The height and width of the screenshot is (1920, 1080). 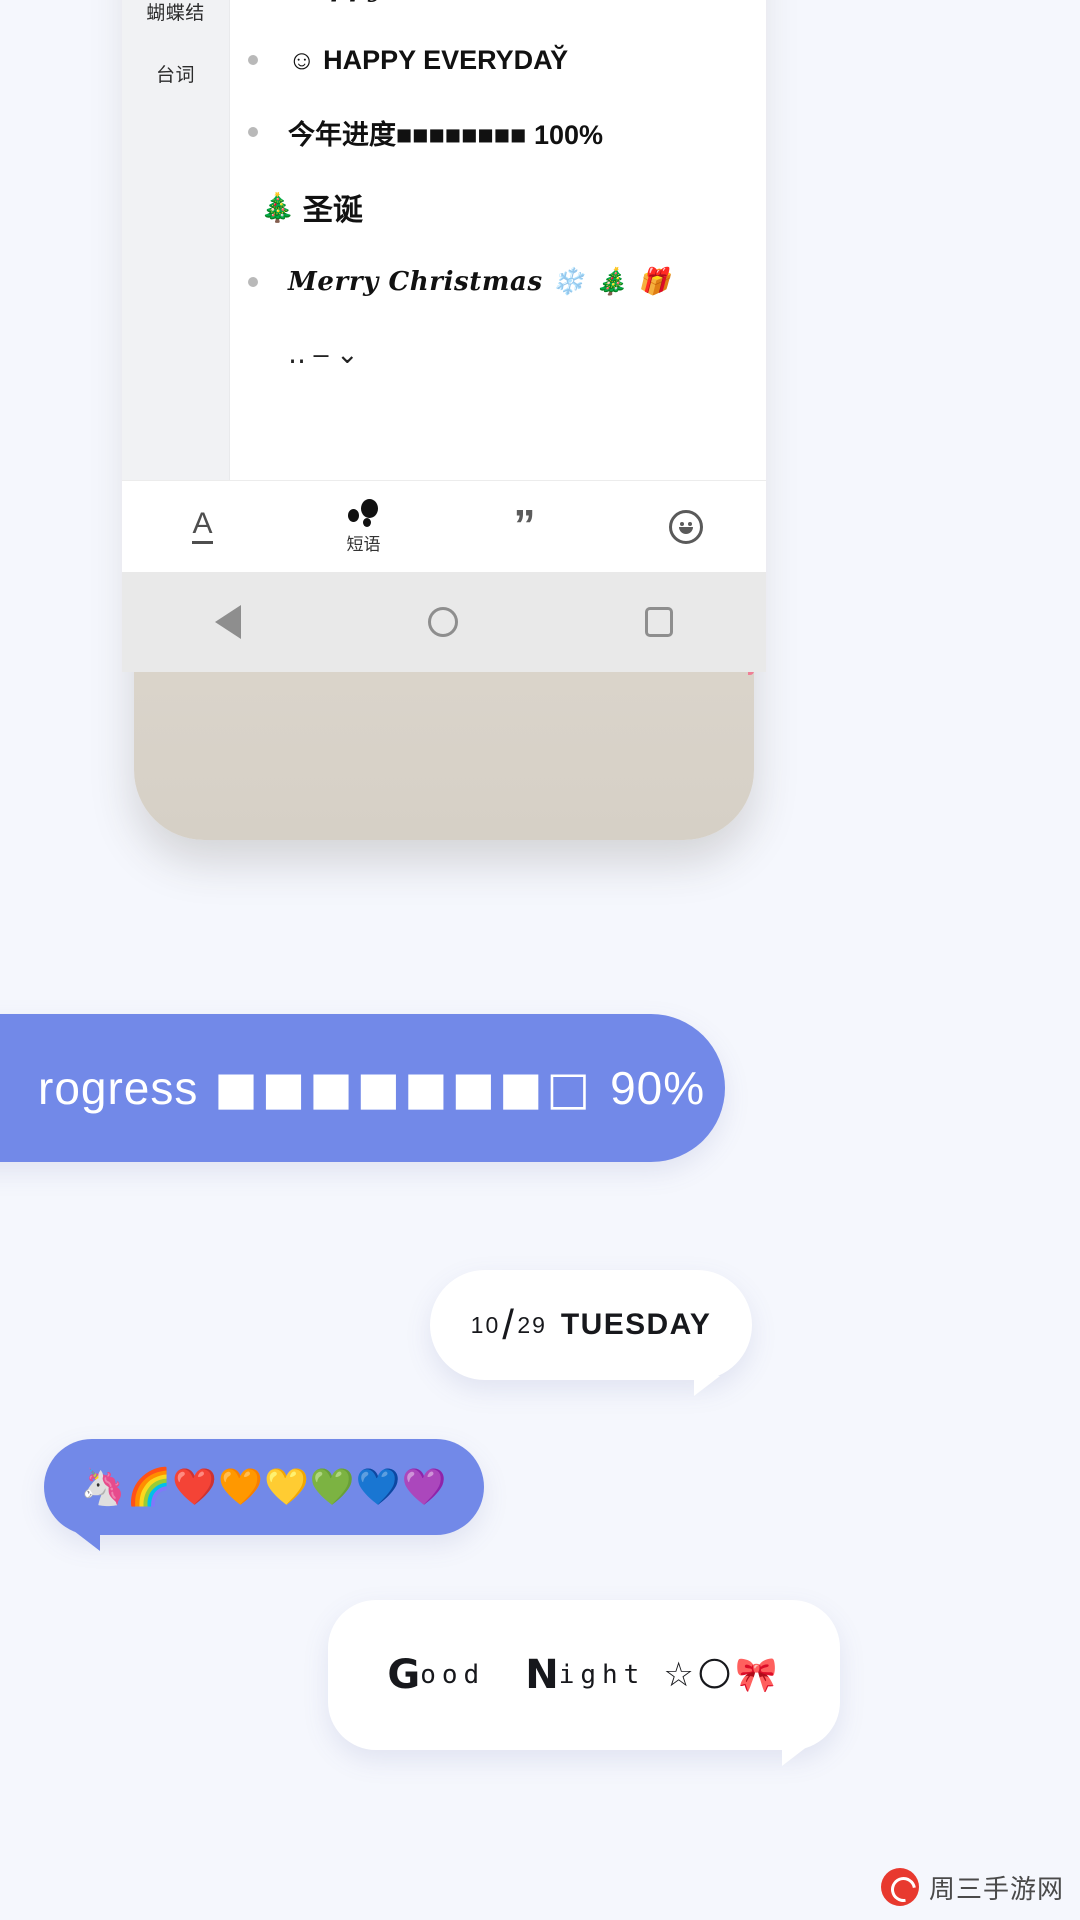 What do you see at coordinates (658, 622) in the screenshot?
I see `nav-recent-icon` at bounding box center [658, 622].